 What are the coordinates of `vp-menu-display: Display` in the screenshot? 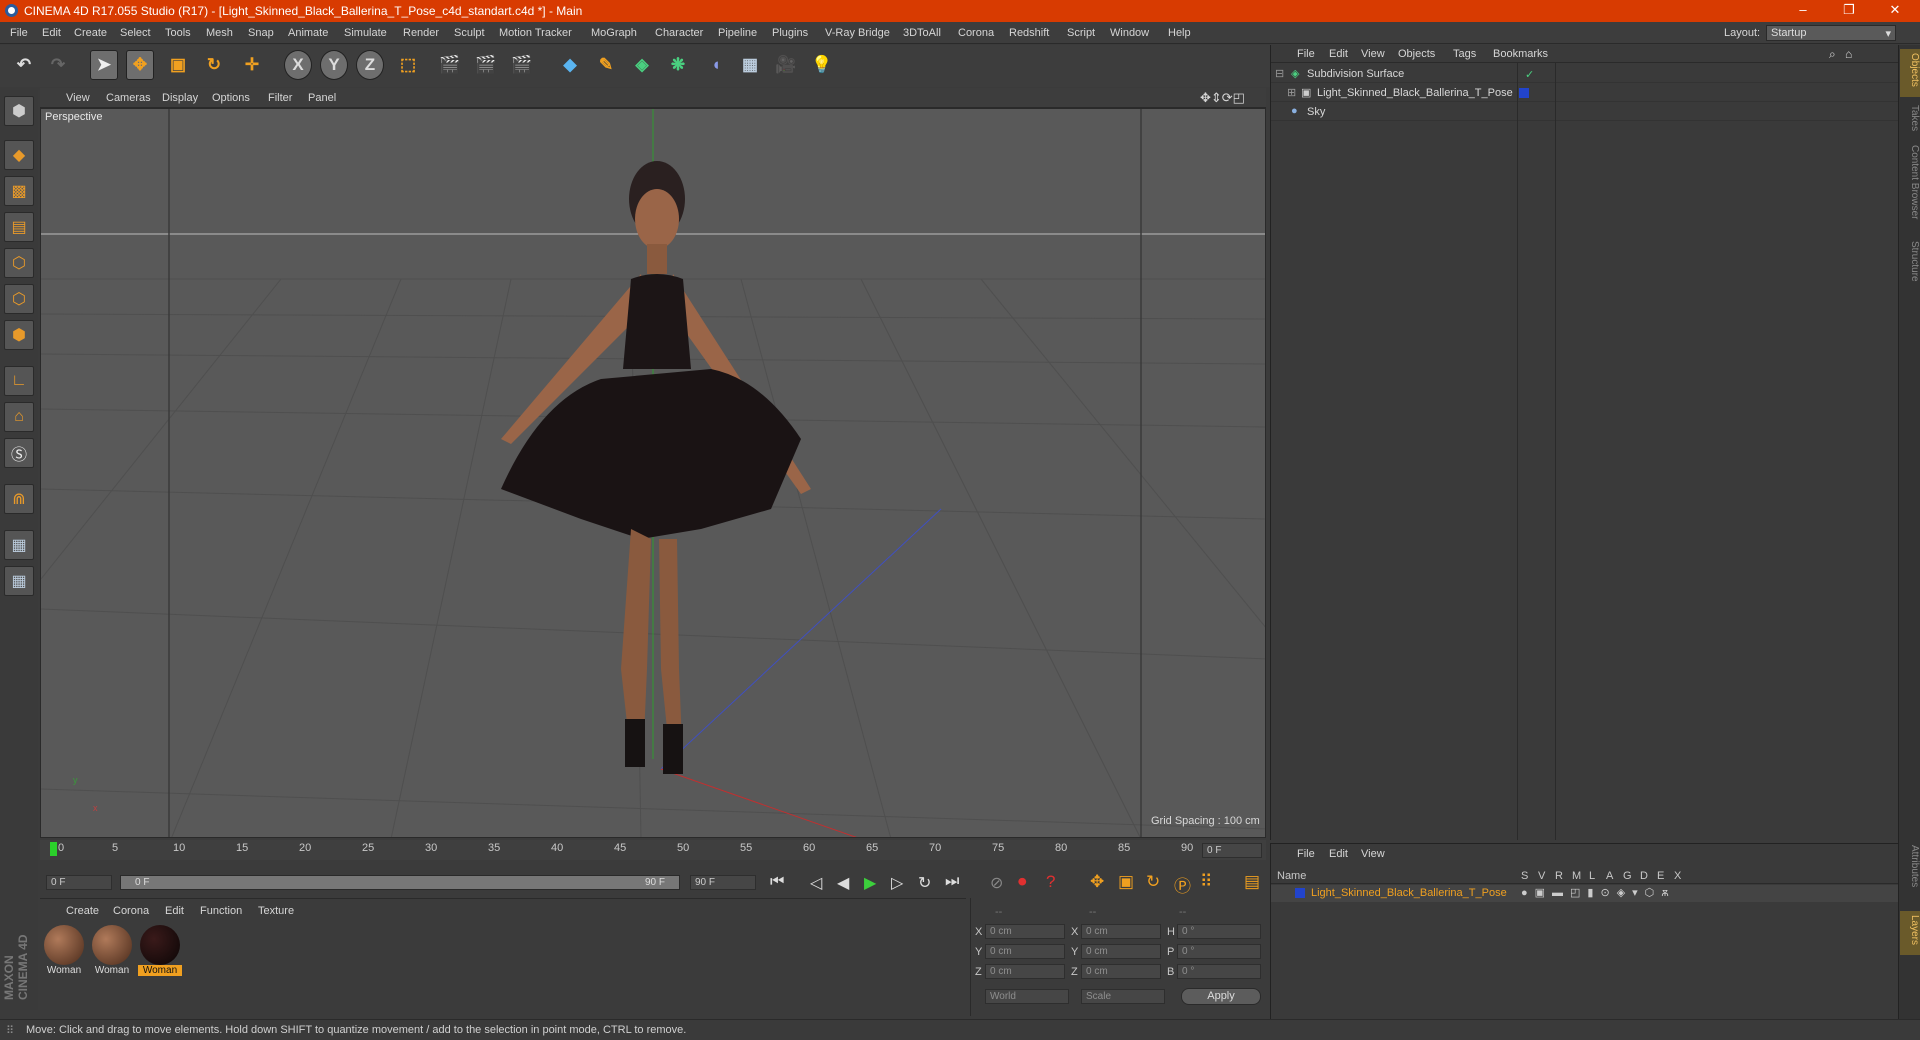 It's located at (180, 98).